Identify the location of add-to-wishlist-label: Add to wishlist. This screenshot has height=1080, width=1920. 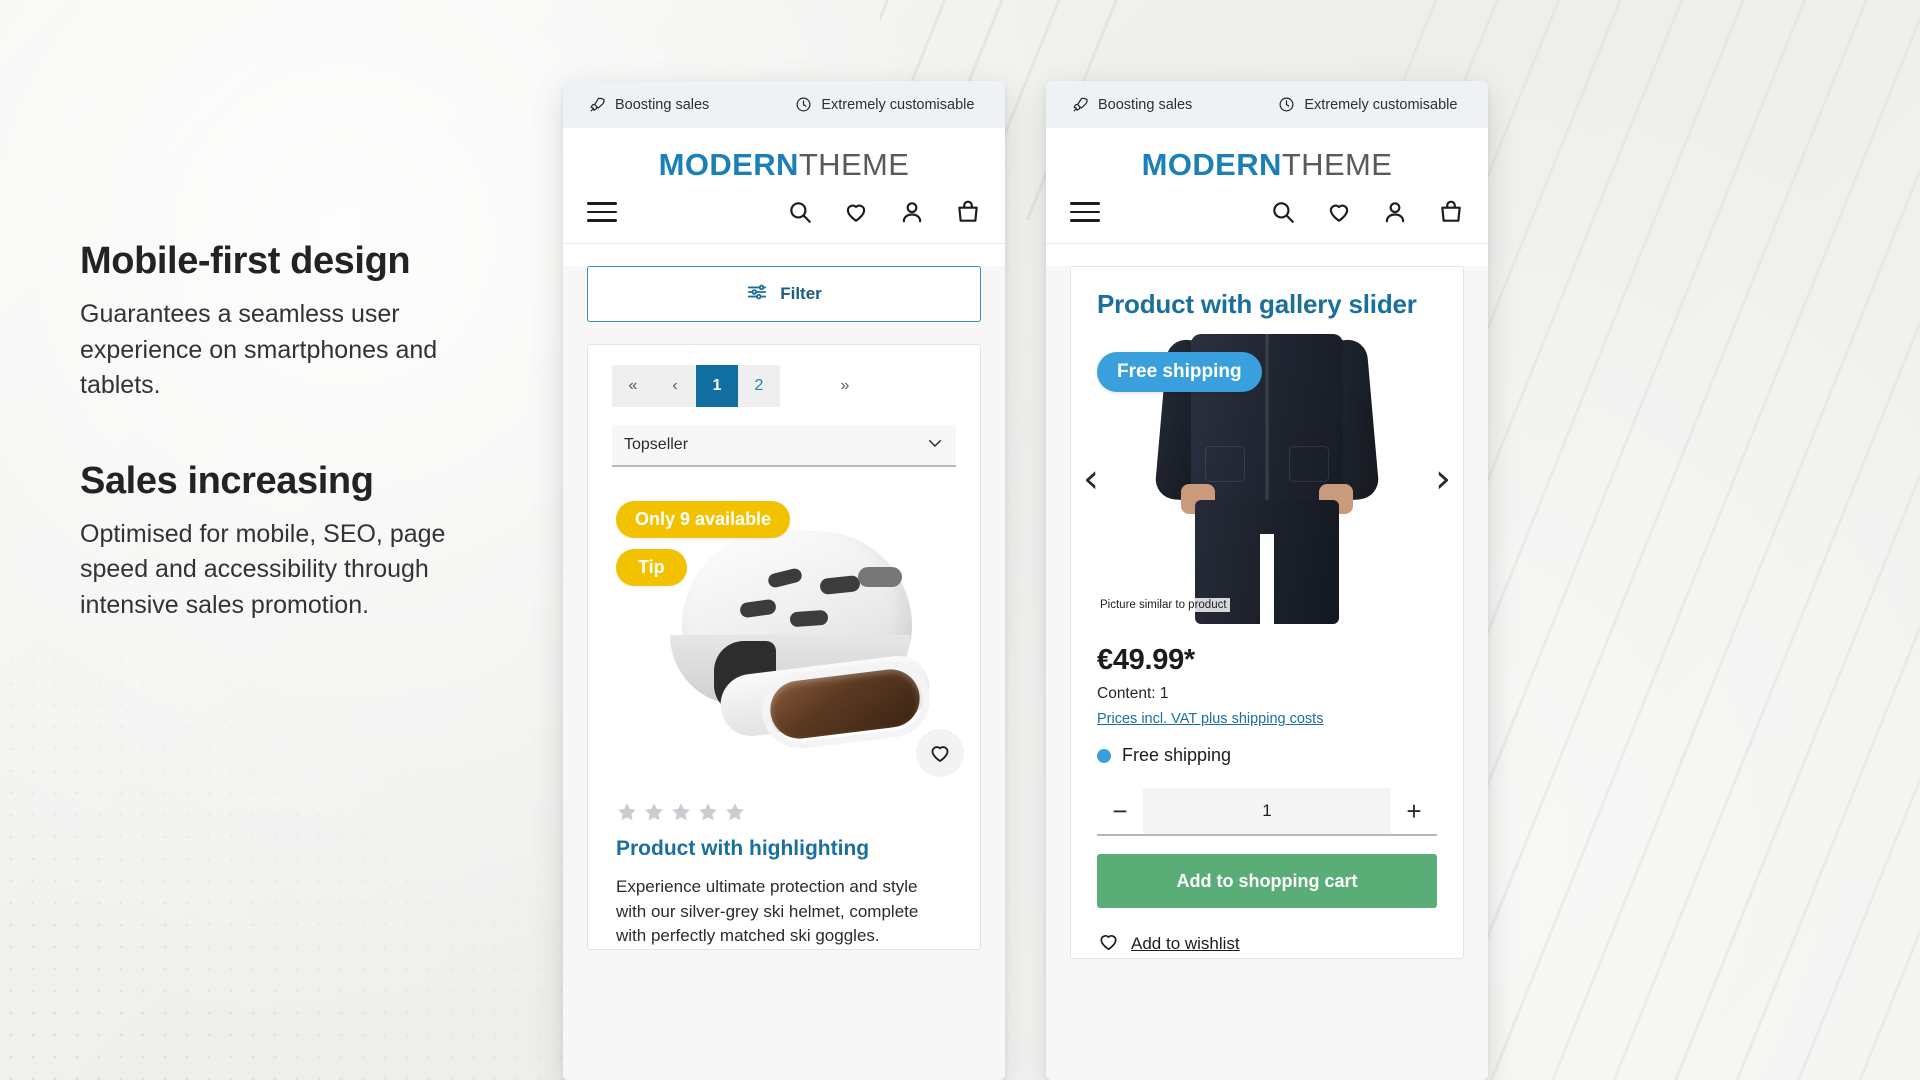
(1185, 943).